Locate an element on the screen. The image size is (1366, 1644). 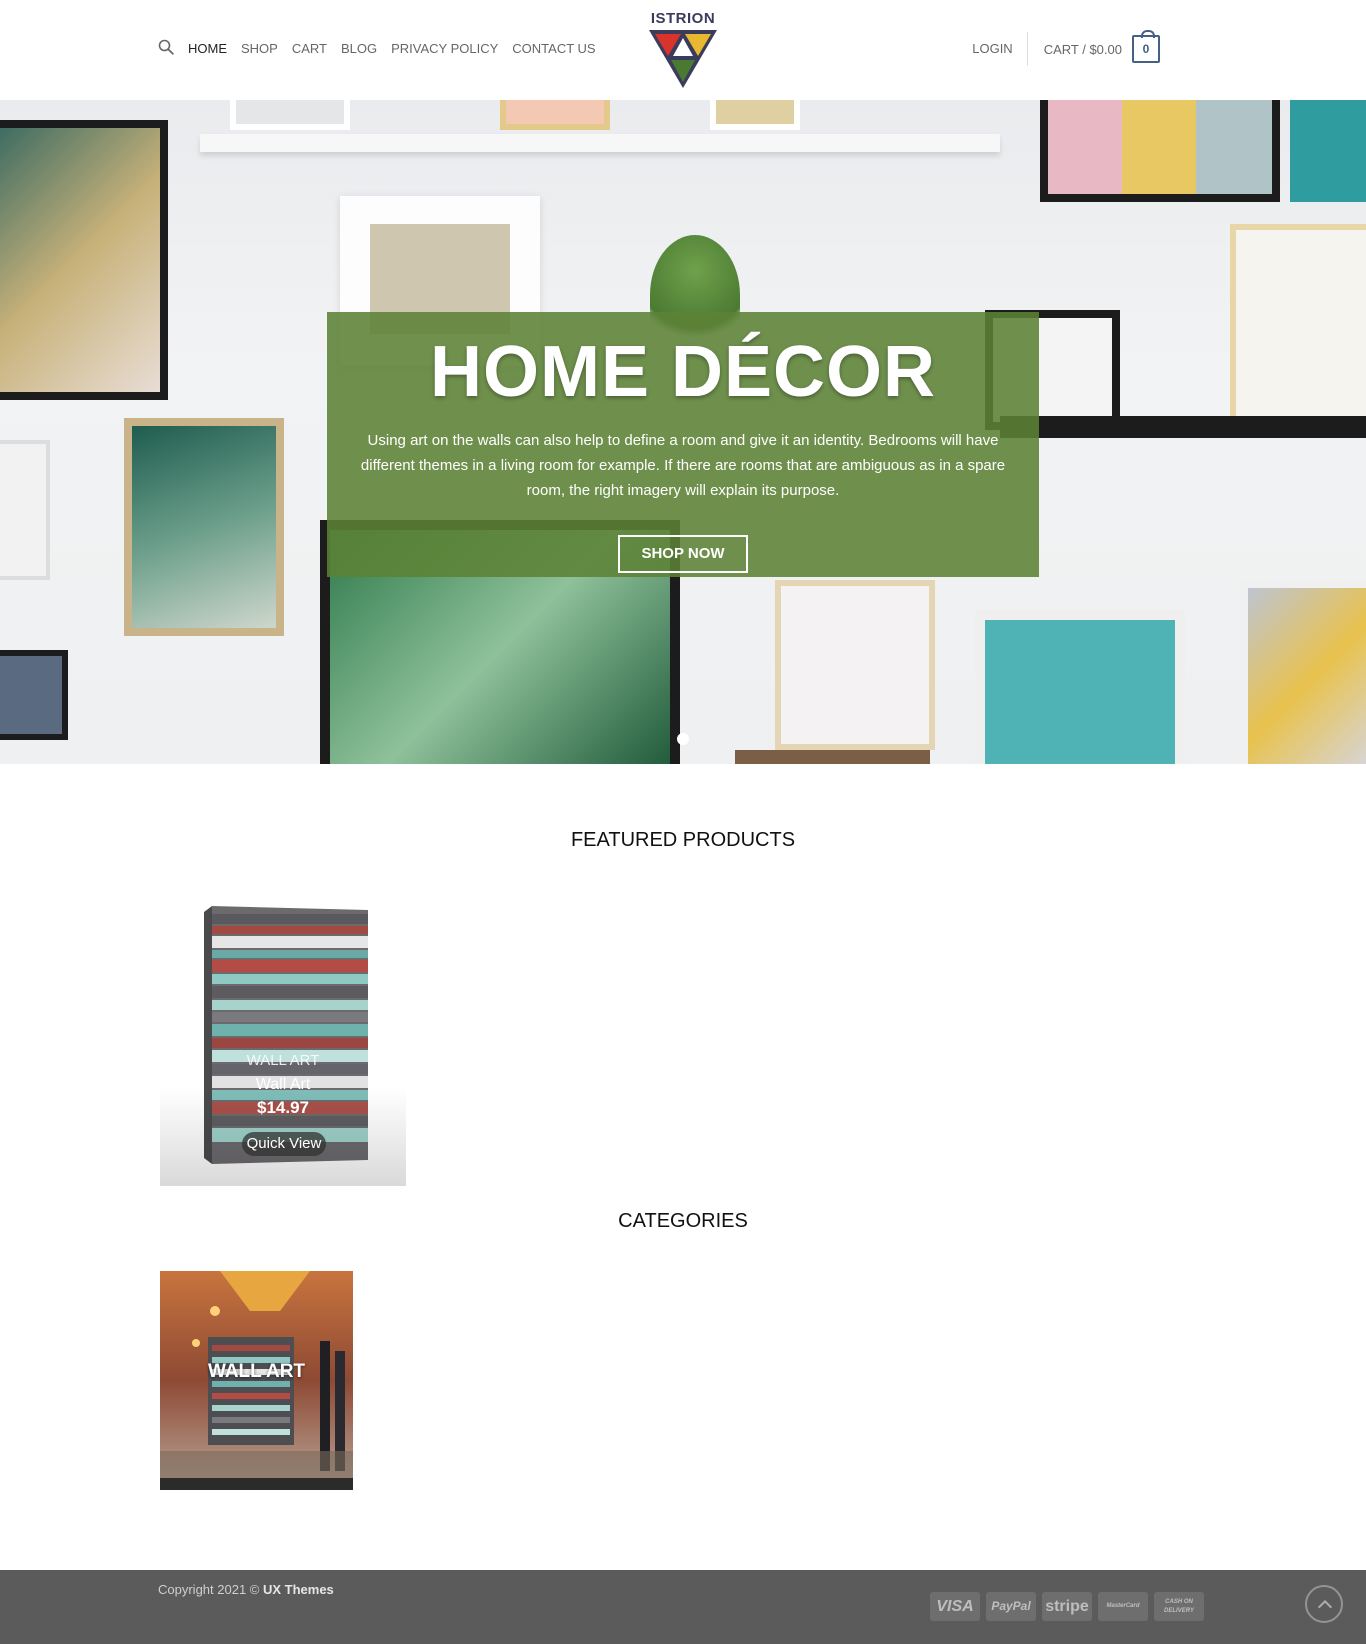
product-category: WALL ART is located at coordinates (283, 1060).